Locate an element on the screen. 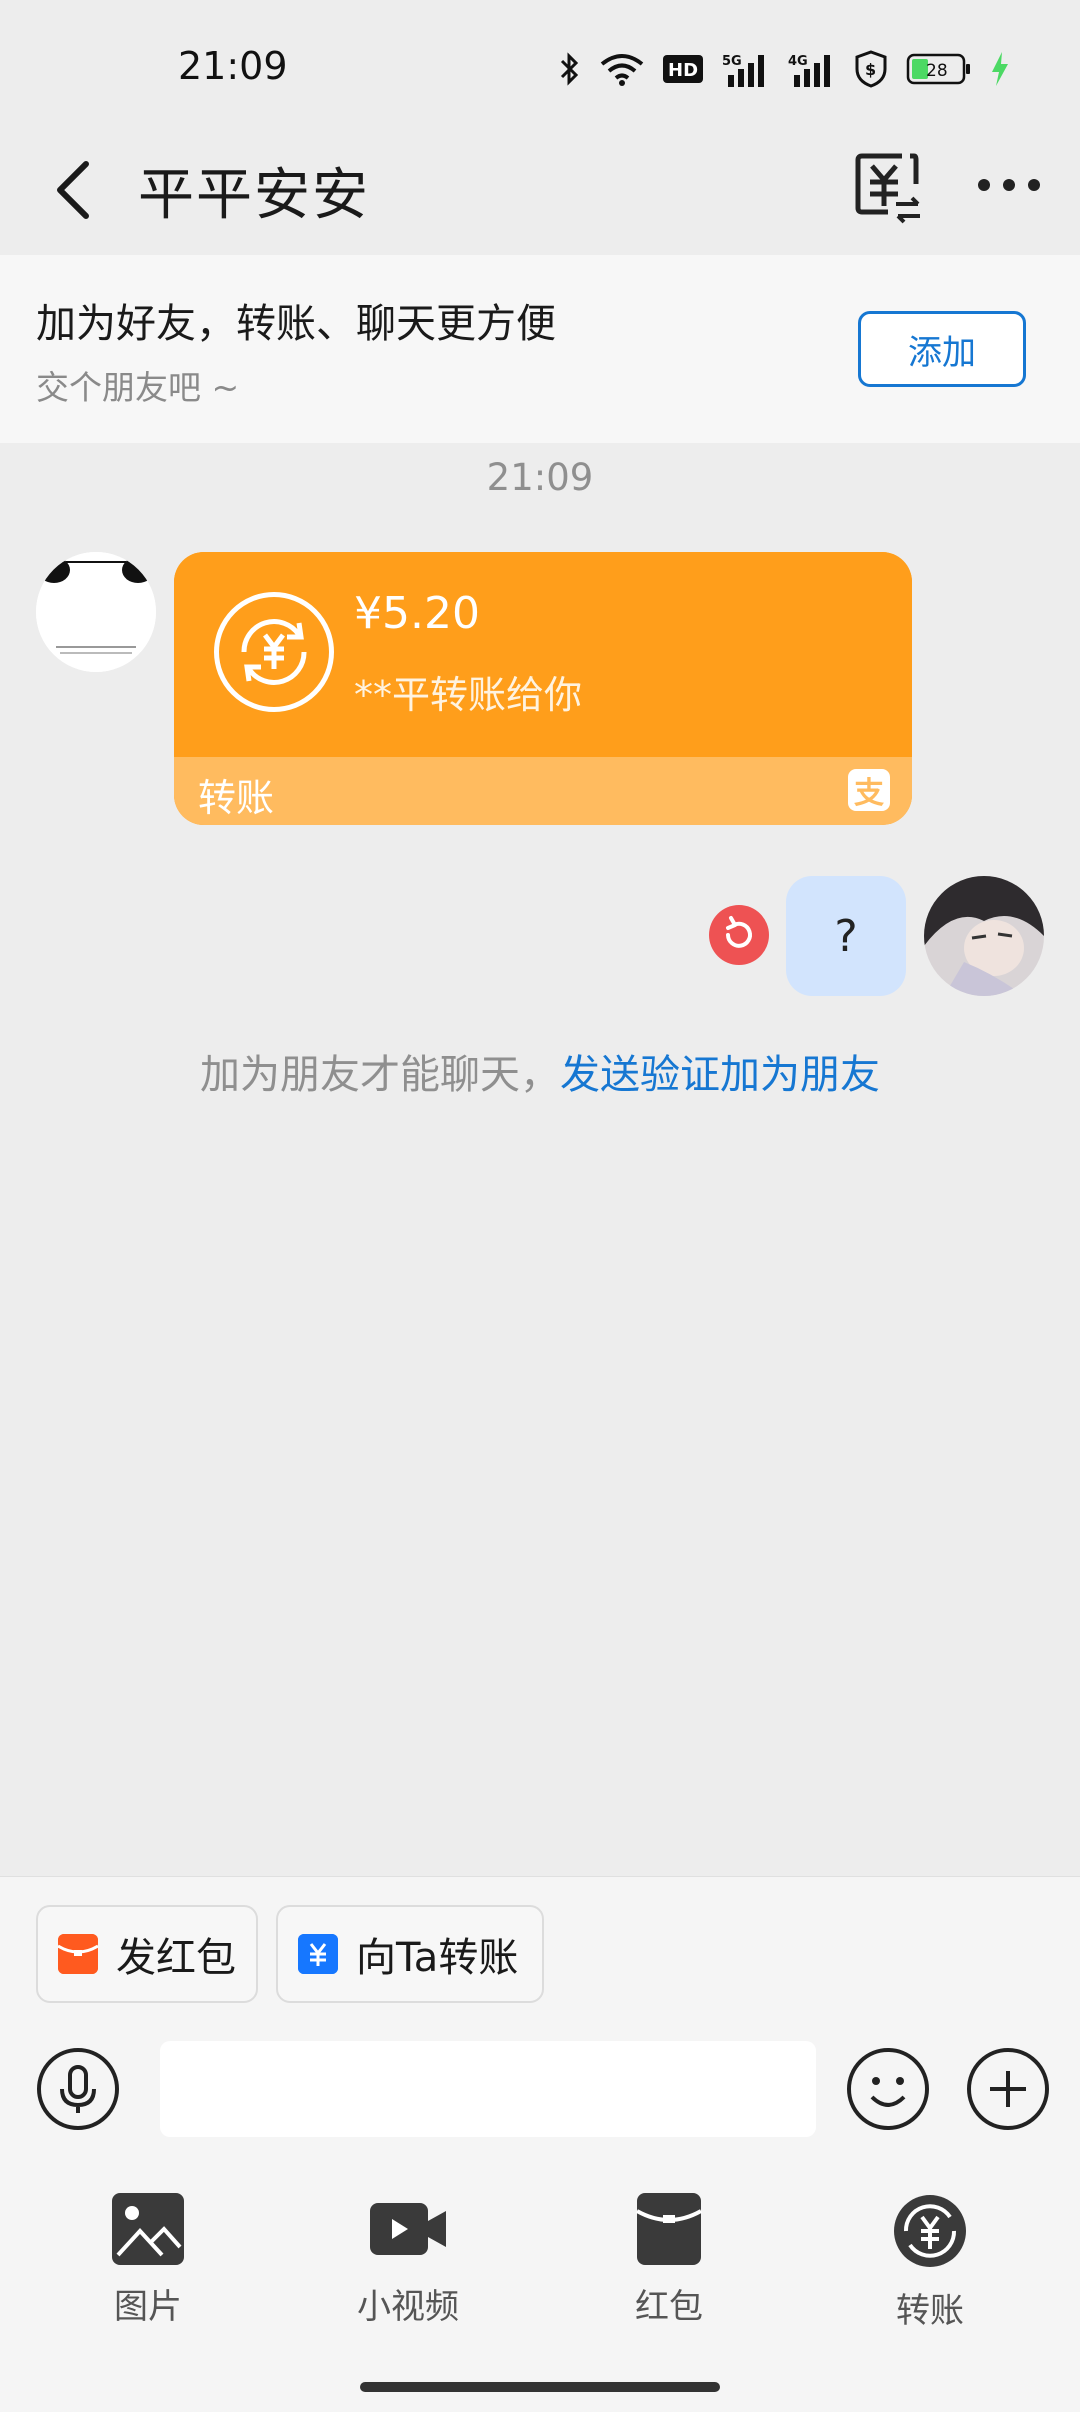  more-button is located at coordinates (1009, 185).